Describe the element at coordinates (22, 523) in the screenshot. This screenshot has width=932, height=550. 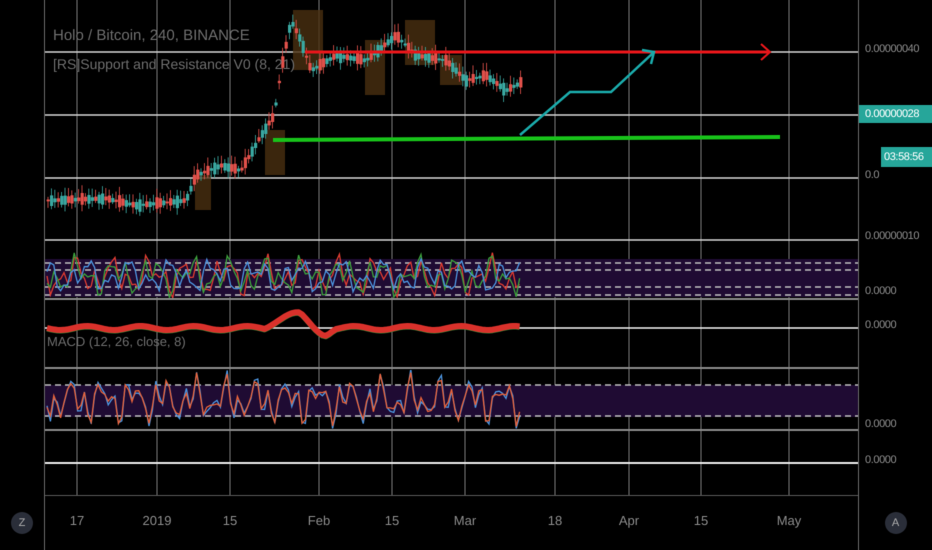
I see `zoom-button: Z` at that location.